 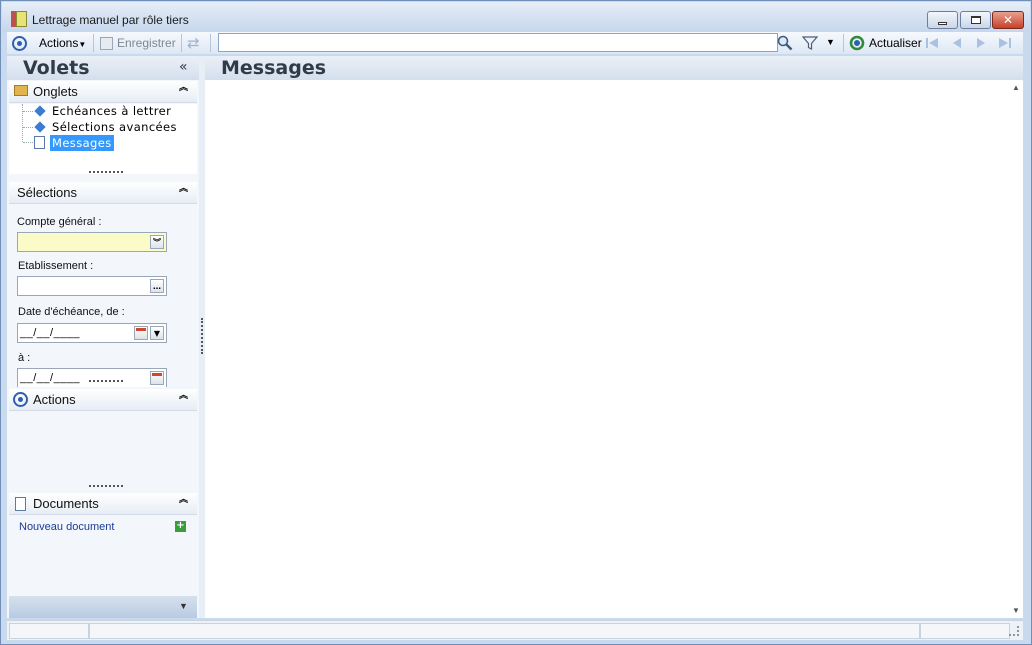 I want to click on toolbar: Actions▼ Enregistrer ⇄ ▼ Actualiser, so click(x=515, y=43).